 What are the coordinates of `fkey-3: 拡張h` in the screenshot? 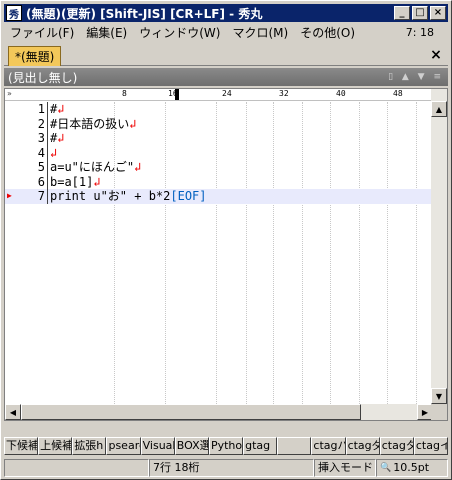 It's located at (89, 446).